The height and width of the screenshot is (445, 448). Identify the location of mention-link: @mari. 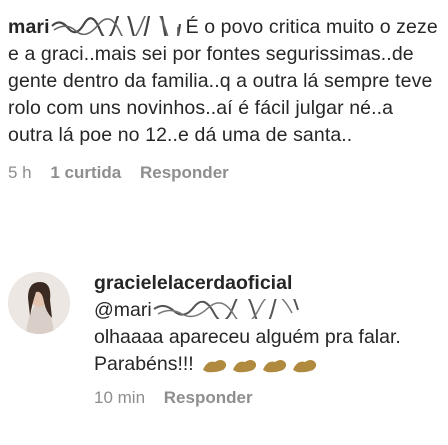
(123, 310).